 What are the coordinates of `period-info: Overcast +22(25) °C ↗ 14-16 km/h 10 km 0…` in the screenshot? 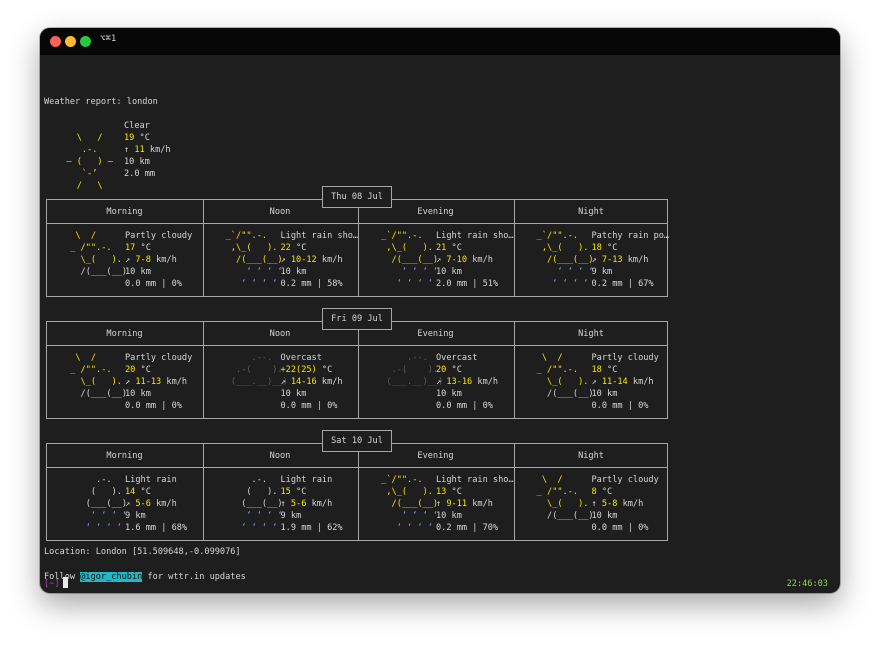 It's located at (312, 382).